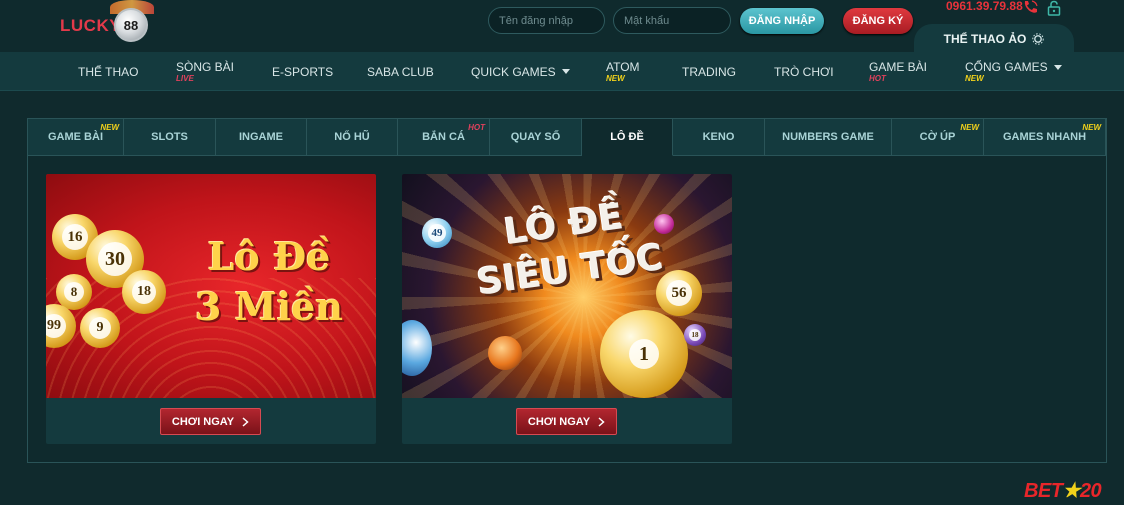 The height and width of the screenshot is (505, 1124). I want to click on password-input, so click(672, 20).